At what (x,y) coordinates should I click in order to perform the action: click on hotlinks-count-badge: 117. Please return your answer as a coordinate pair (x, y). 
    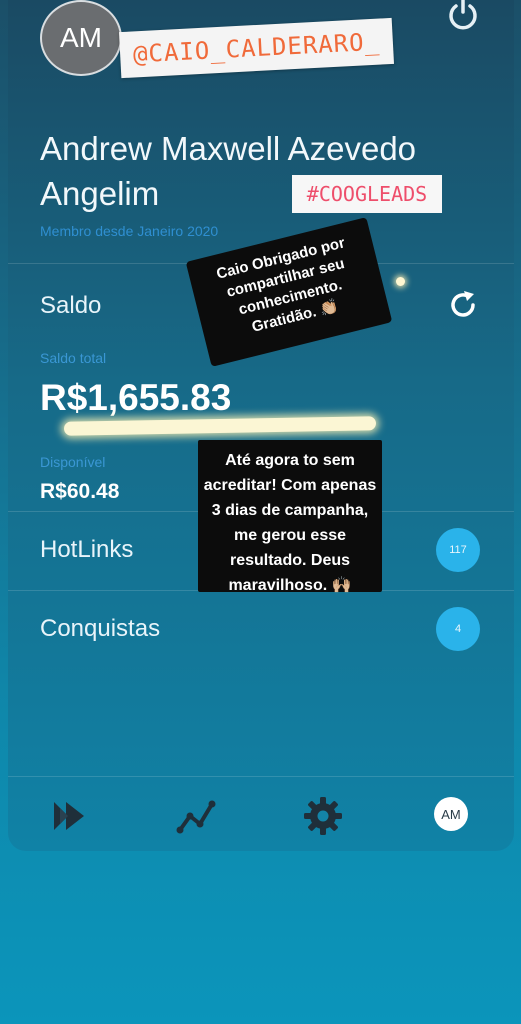
    Looking at the image, I should click on (458, 550).